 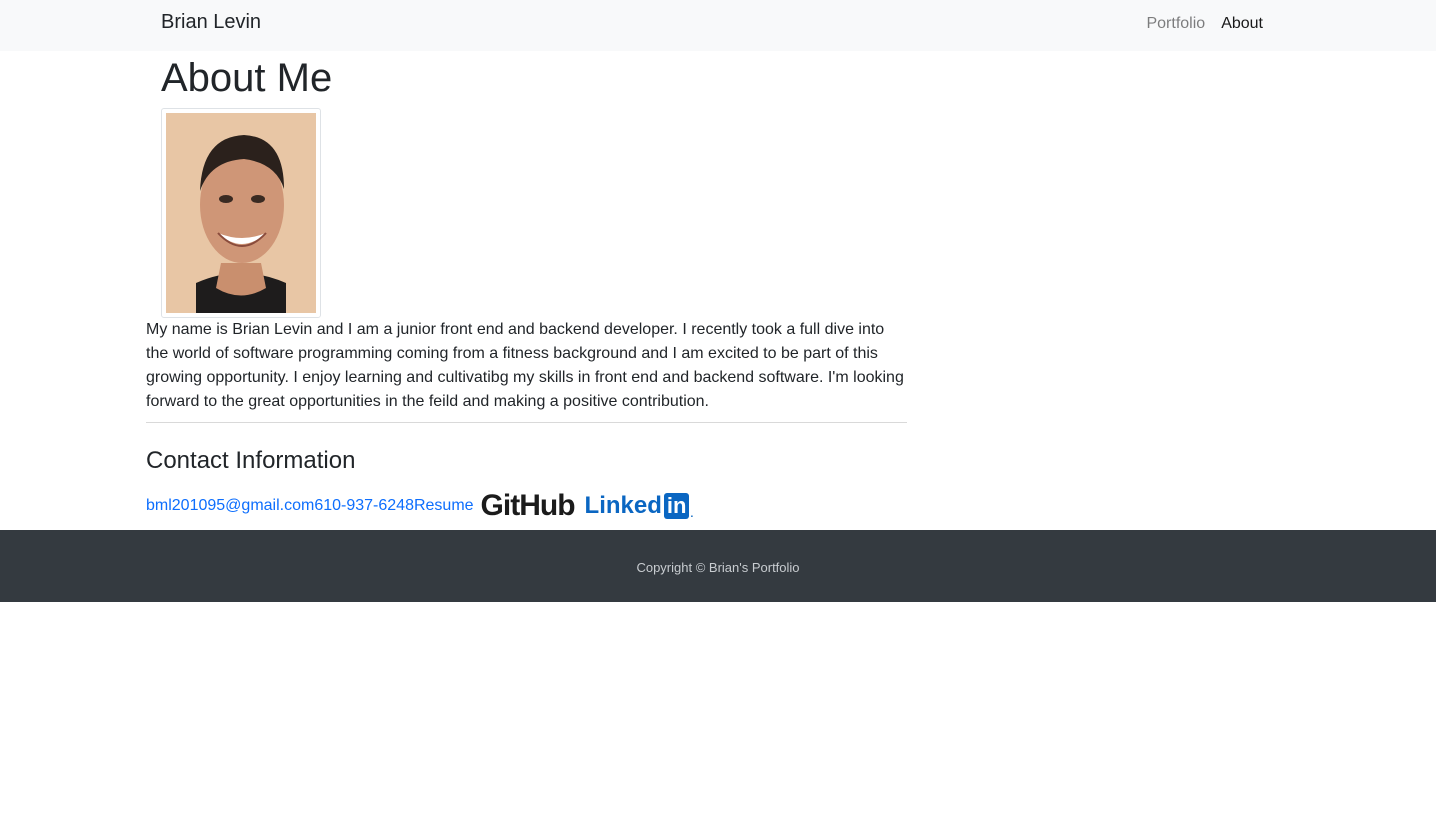 What do you see at coordinates (364, 506) in the screenshot?
I see `phone-link: 610-937-6248` at bounding box center [364, 506].